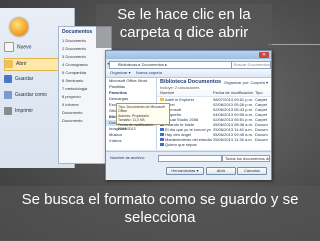 The width and height of the screenshot is (320, 241). Describe the element at coordinates (294, 44) in the screenshot. I see `slide-divider-line` at that location.